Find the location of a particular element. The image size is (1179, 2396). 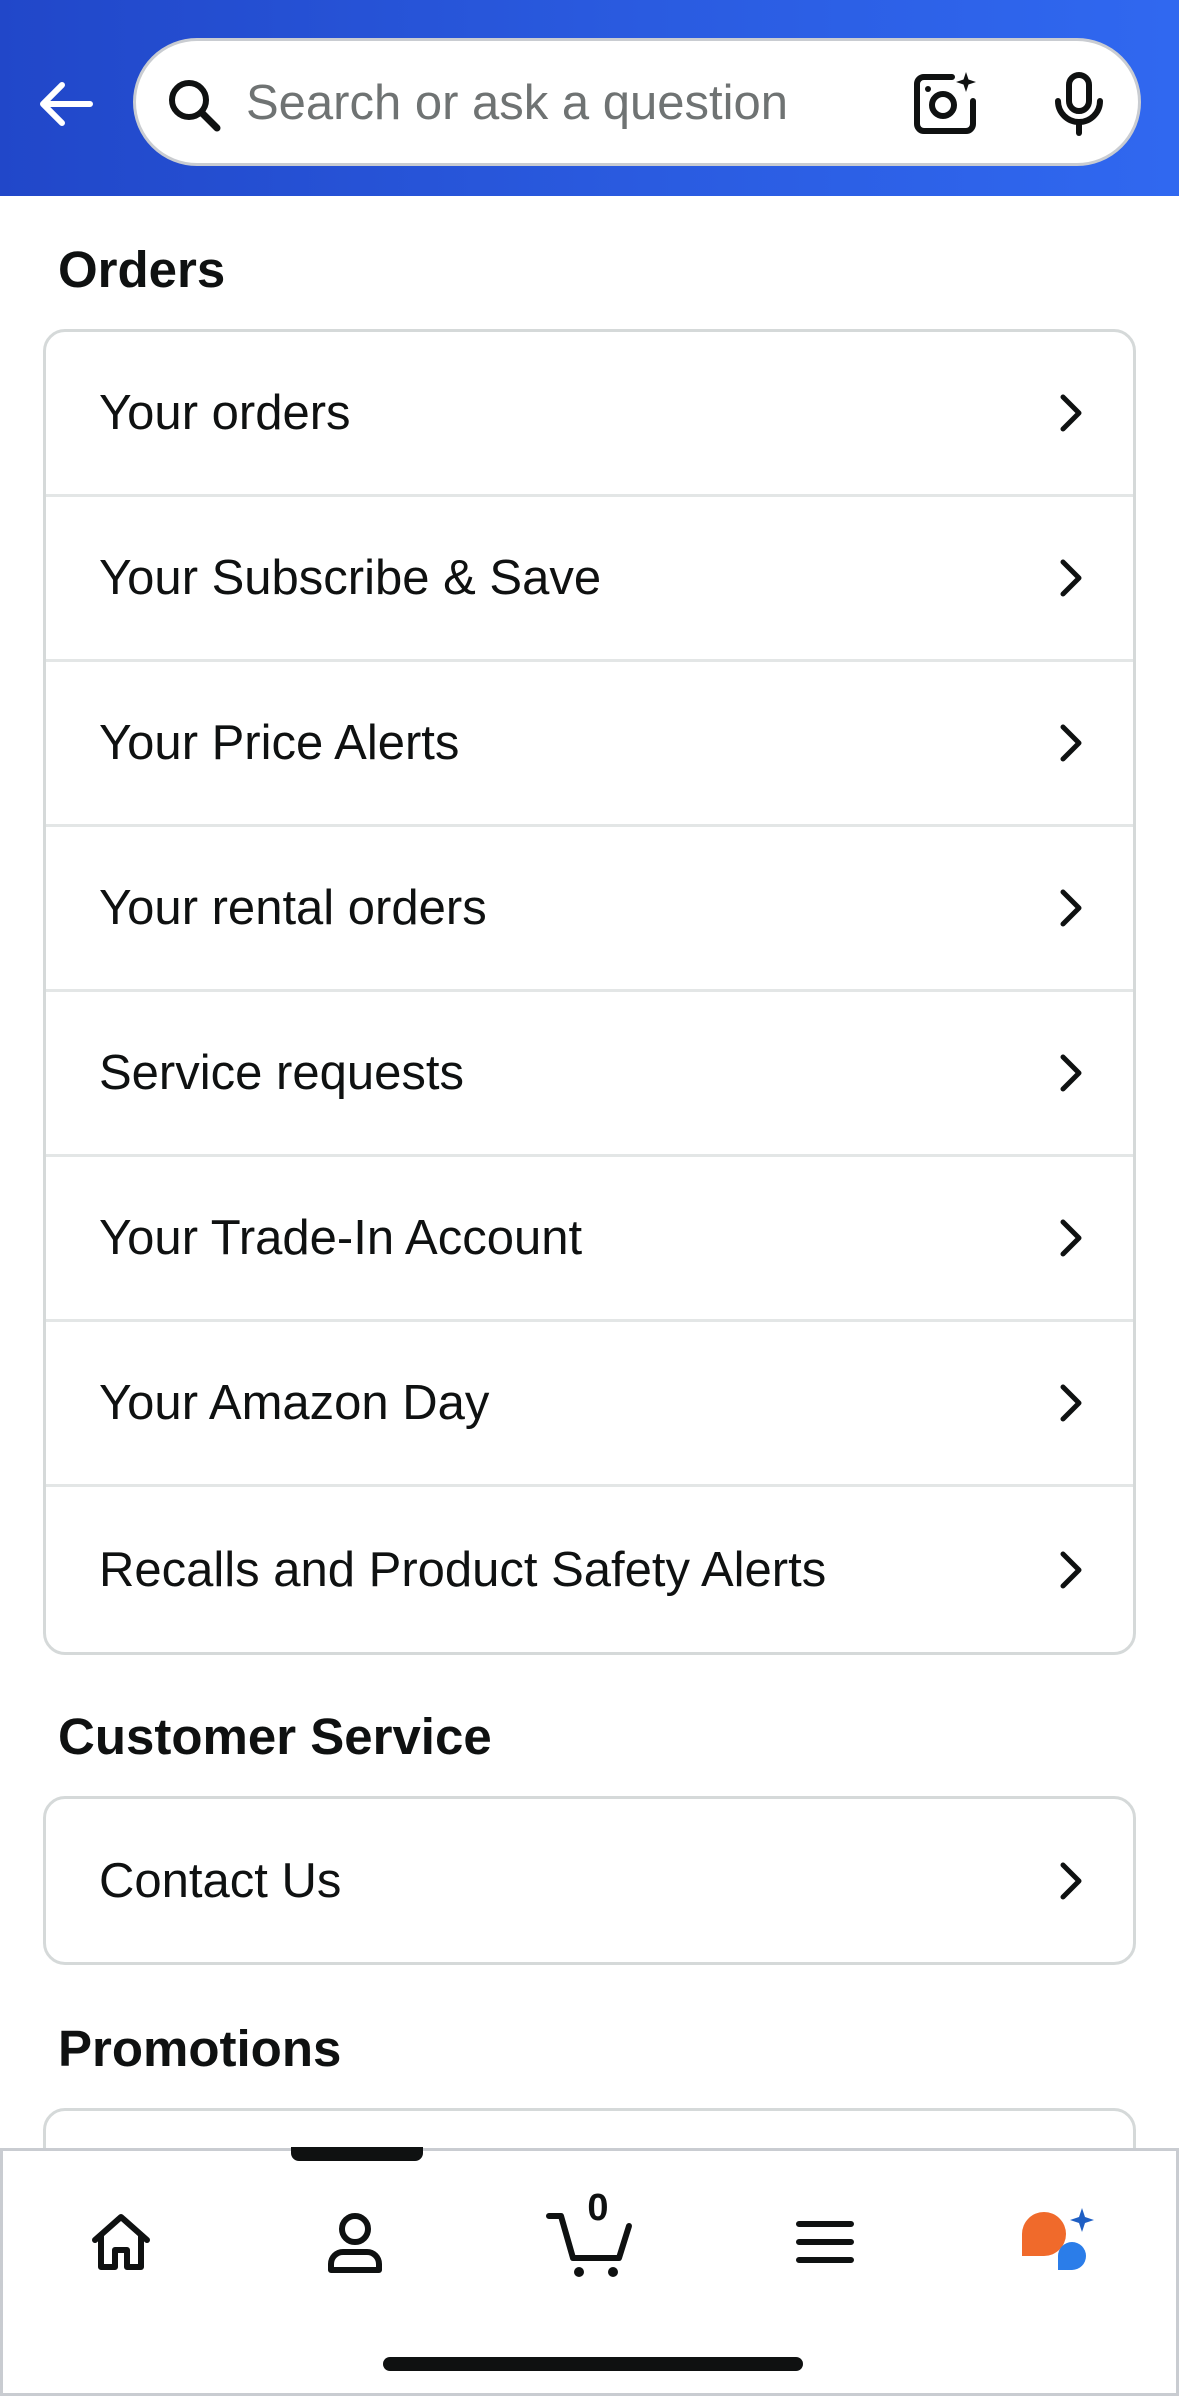

active-tab-indicator is located at coordinates (357, 2154).